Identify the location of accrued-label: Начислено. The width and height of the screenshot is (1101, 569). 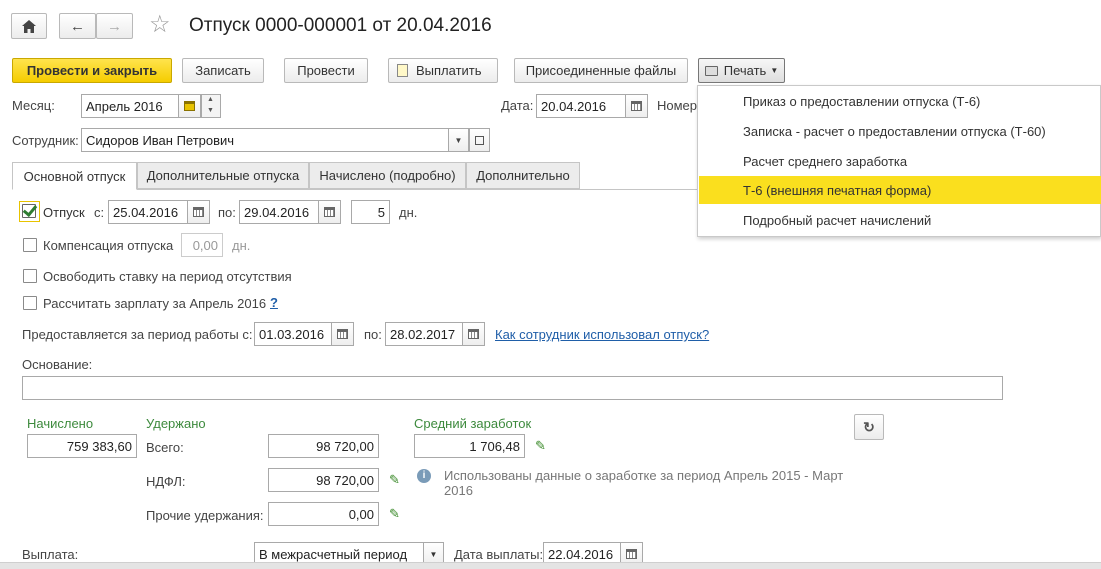
(60, 423).